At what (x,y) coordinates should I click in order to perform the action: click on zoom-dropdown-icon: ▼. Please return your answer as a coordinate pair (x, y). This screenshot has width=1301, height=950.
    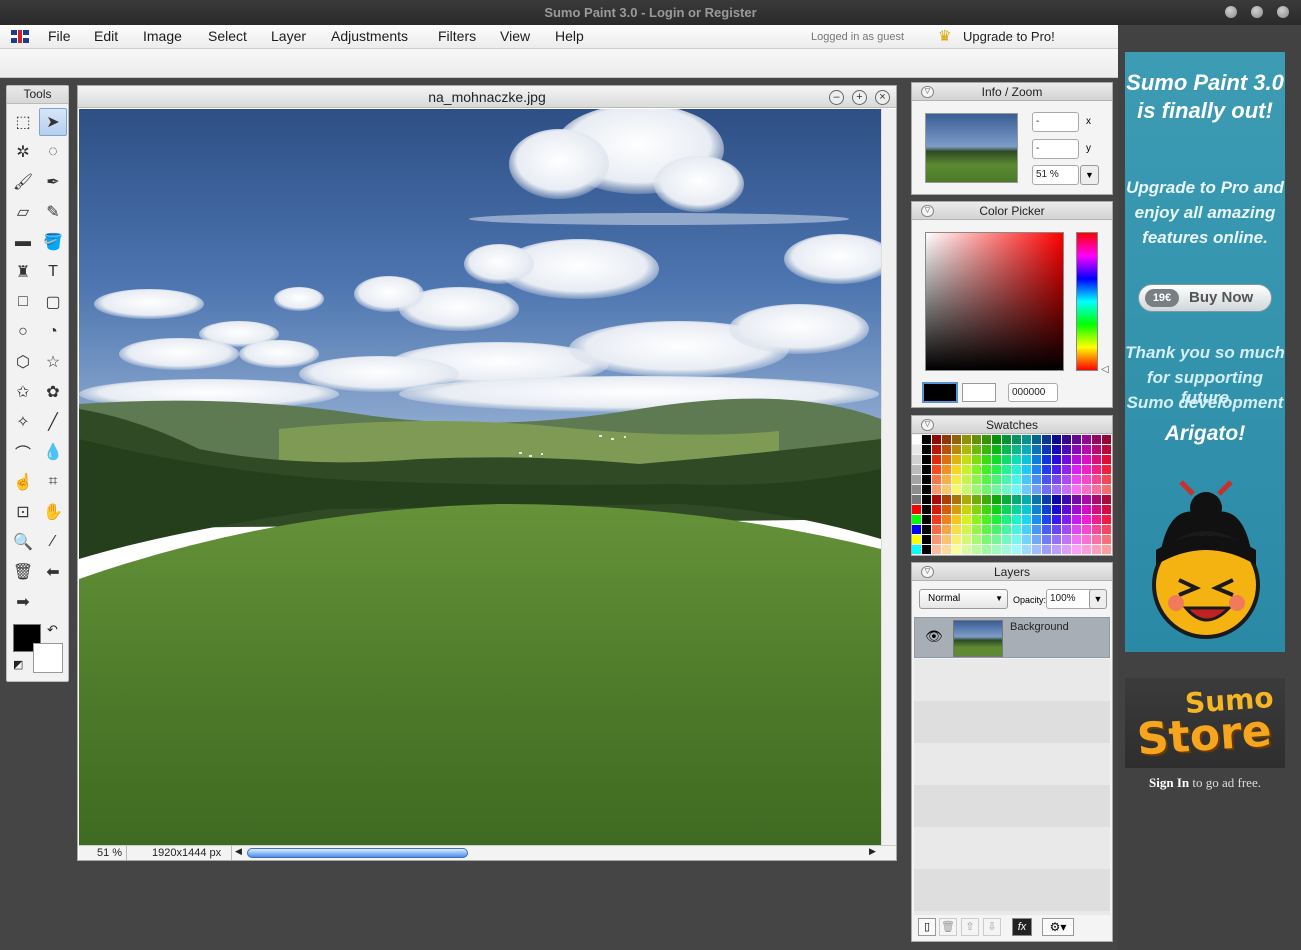
    Looking at the image, I should click on (1089, 175).